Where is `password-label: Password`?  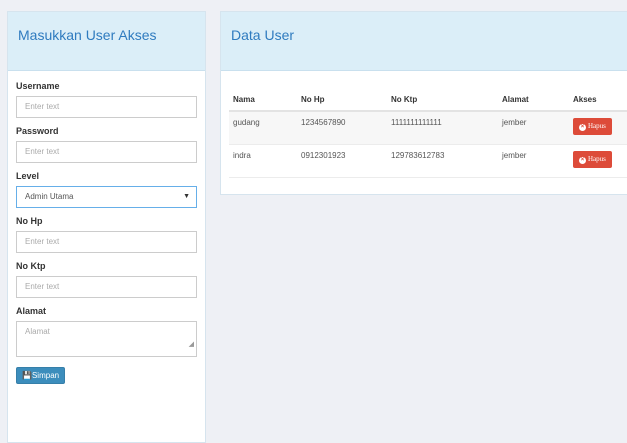 password-label: Password is located at coordinates (37, 131).